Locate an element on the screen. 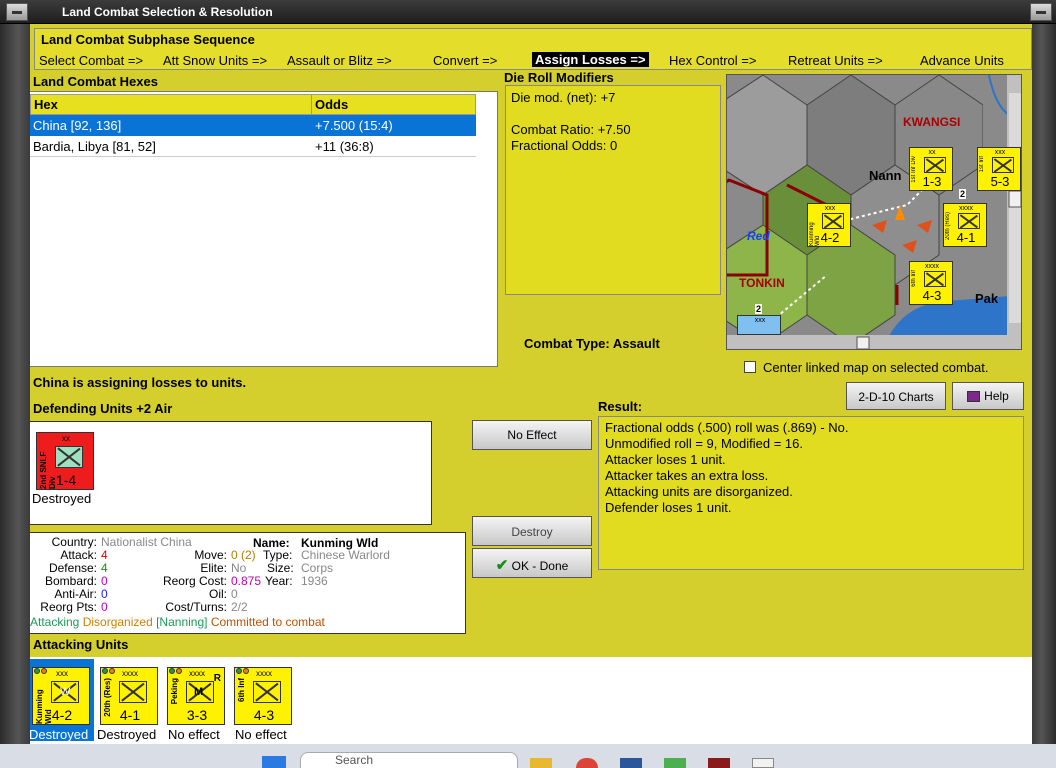 This screenshot has height=768, width=1056. attacker-unit-kunming-wld: xxx Kunming Wld W 4-2 is located at coordinates (61, 696).